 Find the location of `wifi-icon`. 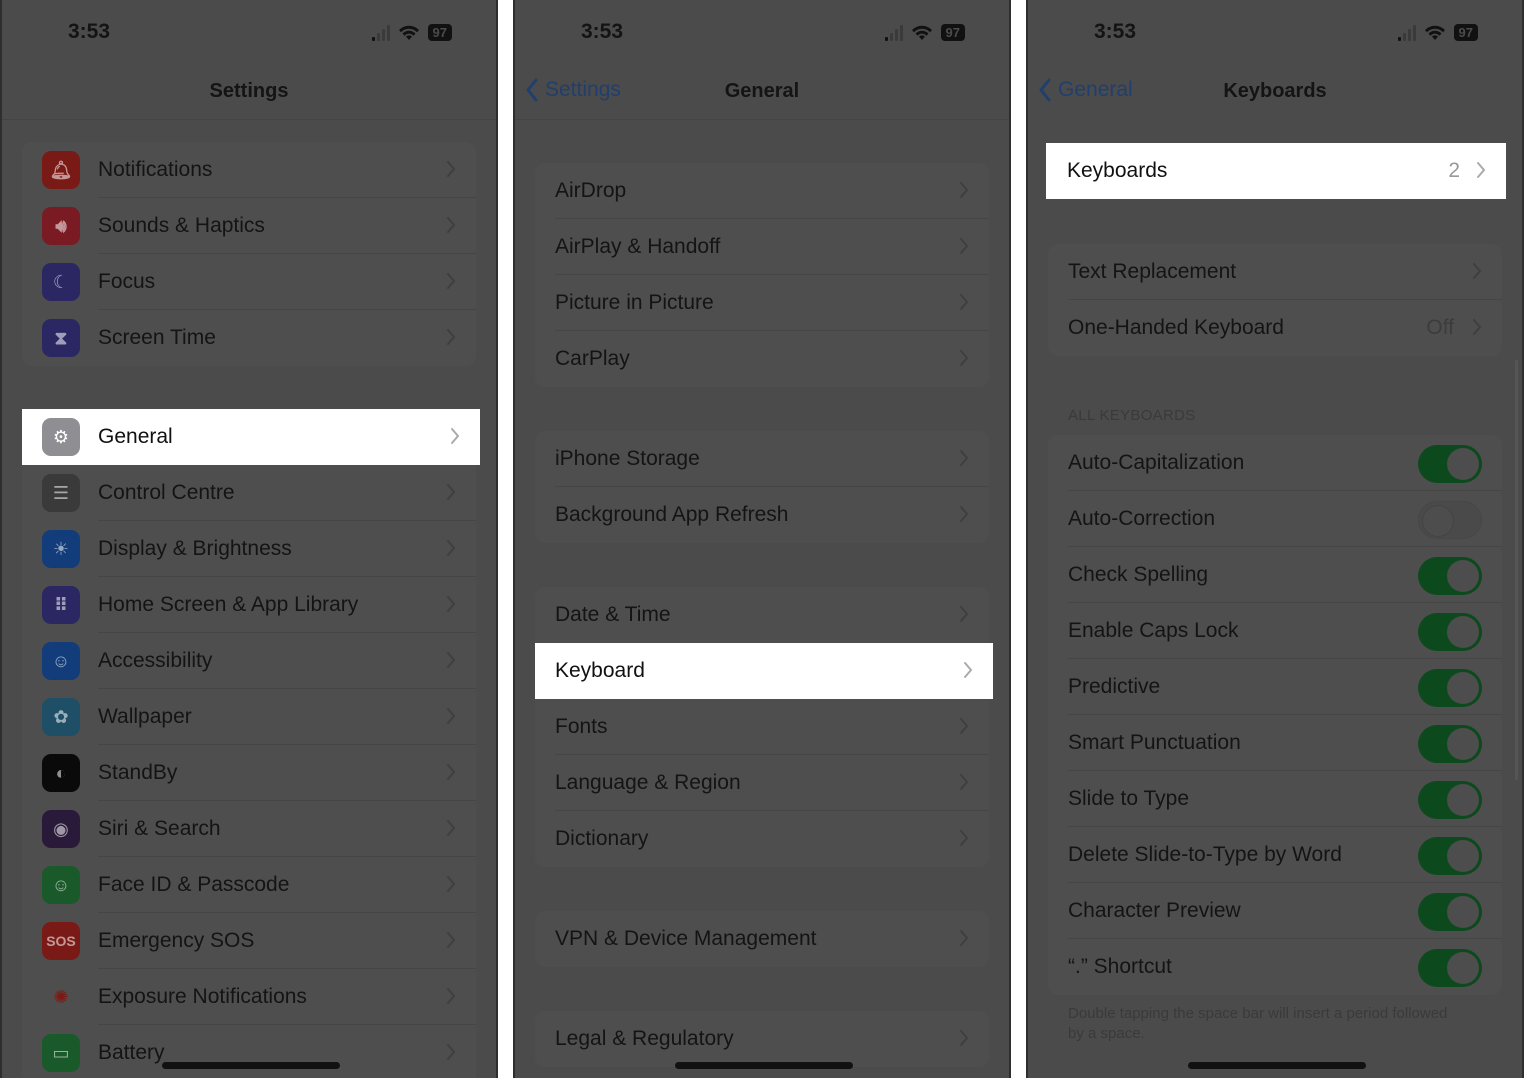

wifi-icon is located at coordinates (408, 32).